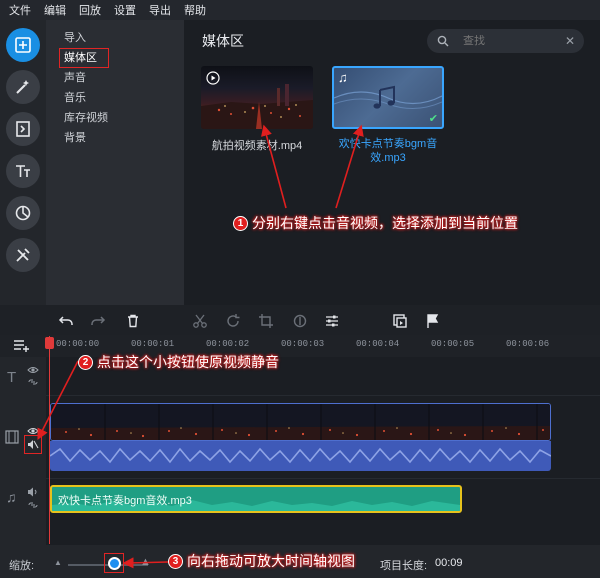  I want to click on menu-file: 文件, so click(20, 10).